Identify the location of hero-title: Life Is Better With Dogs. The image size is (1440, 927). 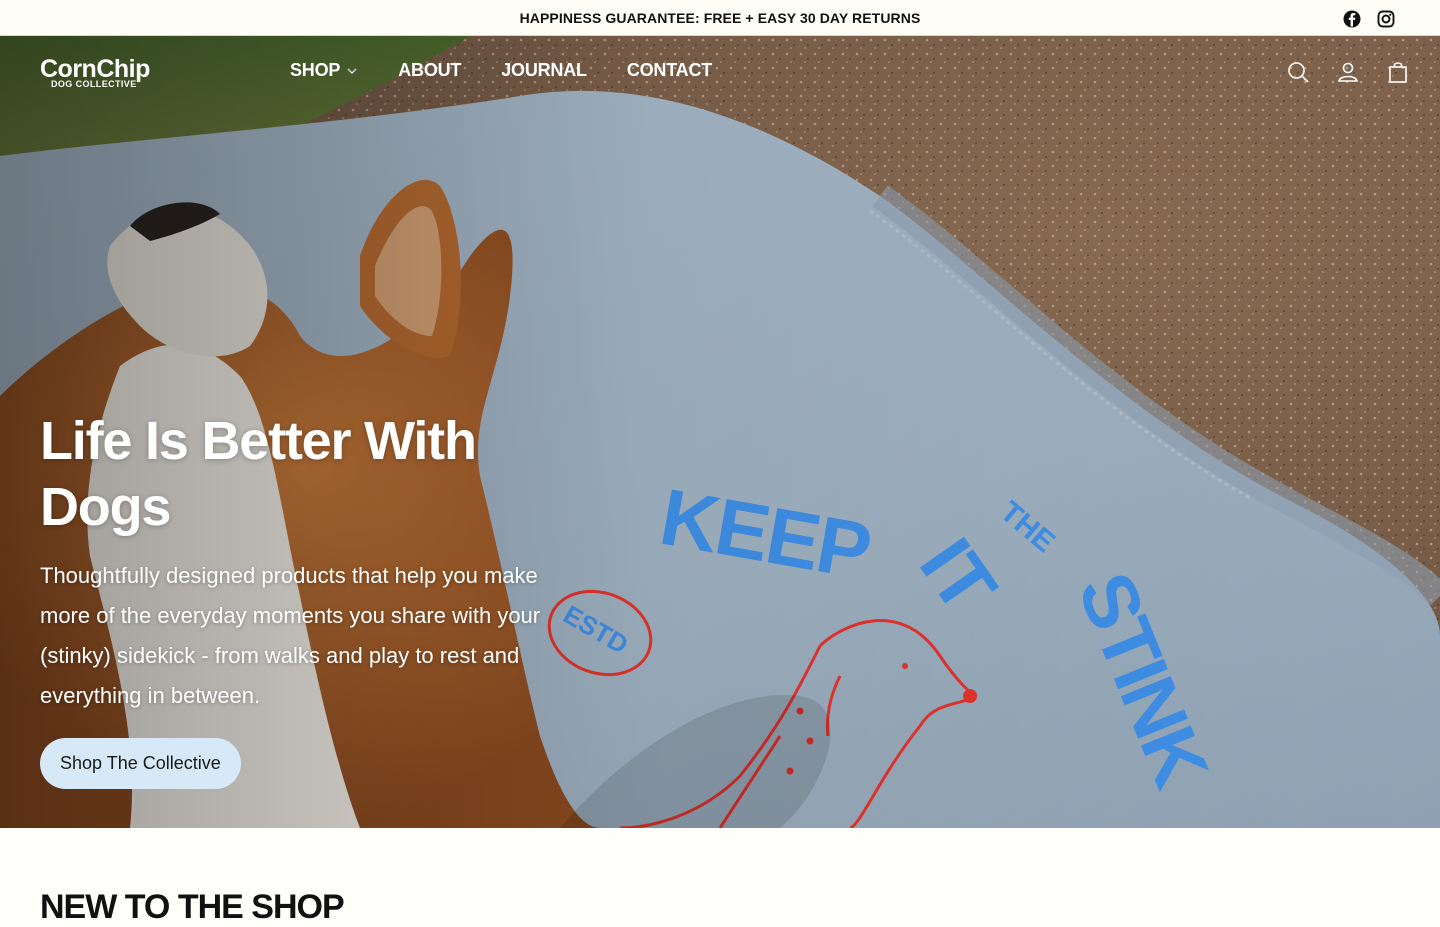
(258, 474).